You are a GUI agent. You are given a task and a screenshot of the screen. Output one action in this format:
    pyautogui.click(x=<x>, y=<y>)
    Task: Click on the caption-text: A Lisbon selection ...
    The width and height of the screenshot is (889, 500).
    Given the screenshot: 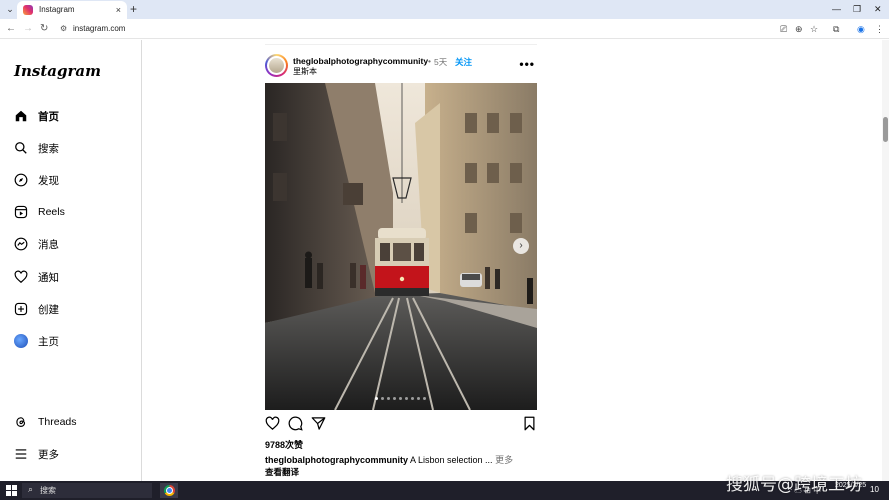 What is the action you would take?
    pyautogui.click(x=450, y=460)
    